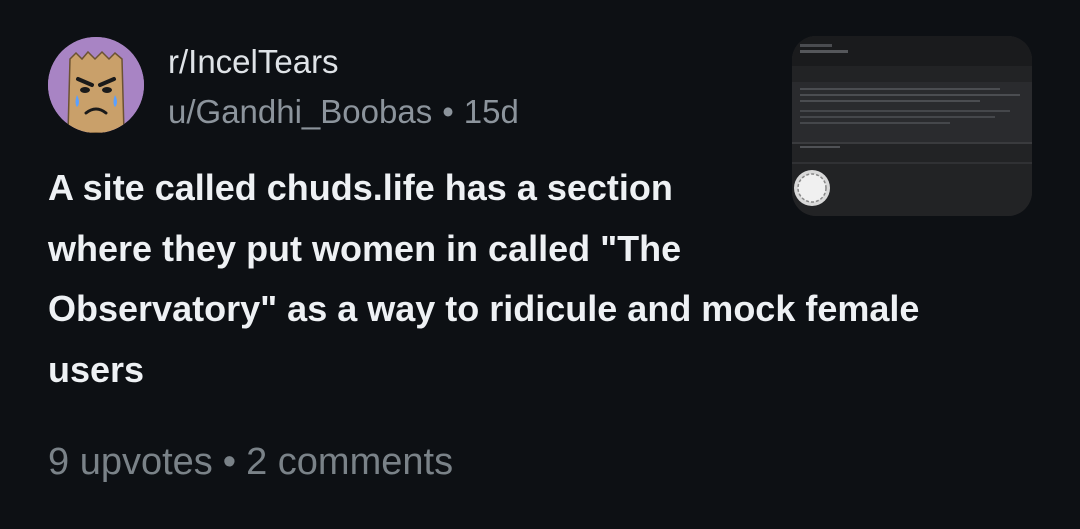 The width and height of the screenshot is (1080, 529). What do you see at coordinates (130, 462) in the screenshot?
I see `upvote-count: 9 upvotes` at bounding box center [130, 462].